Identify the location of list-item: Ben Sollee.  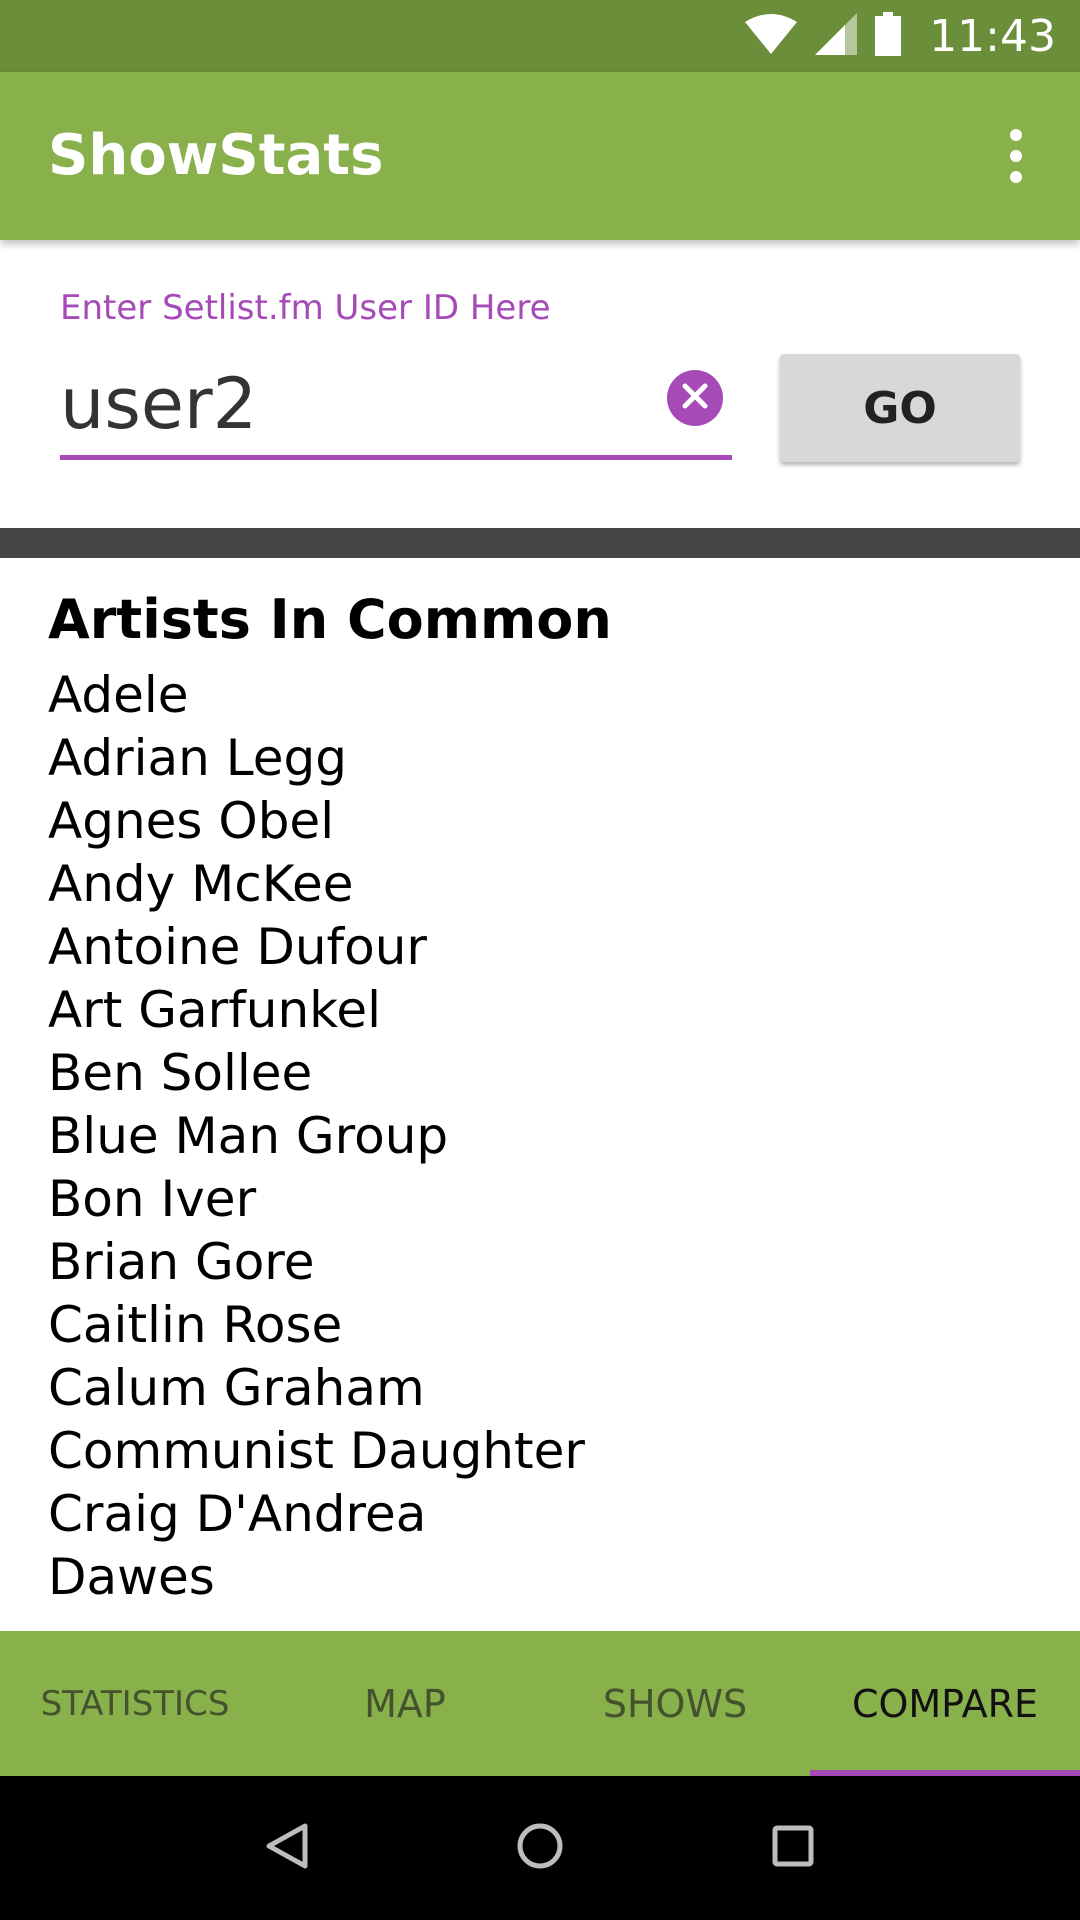
(180, 1073).